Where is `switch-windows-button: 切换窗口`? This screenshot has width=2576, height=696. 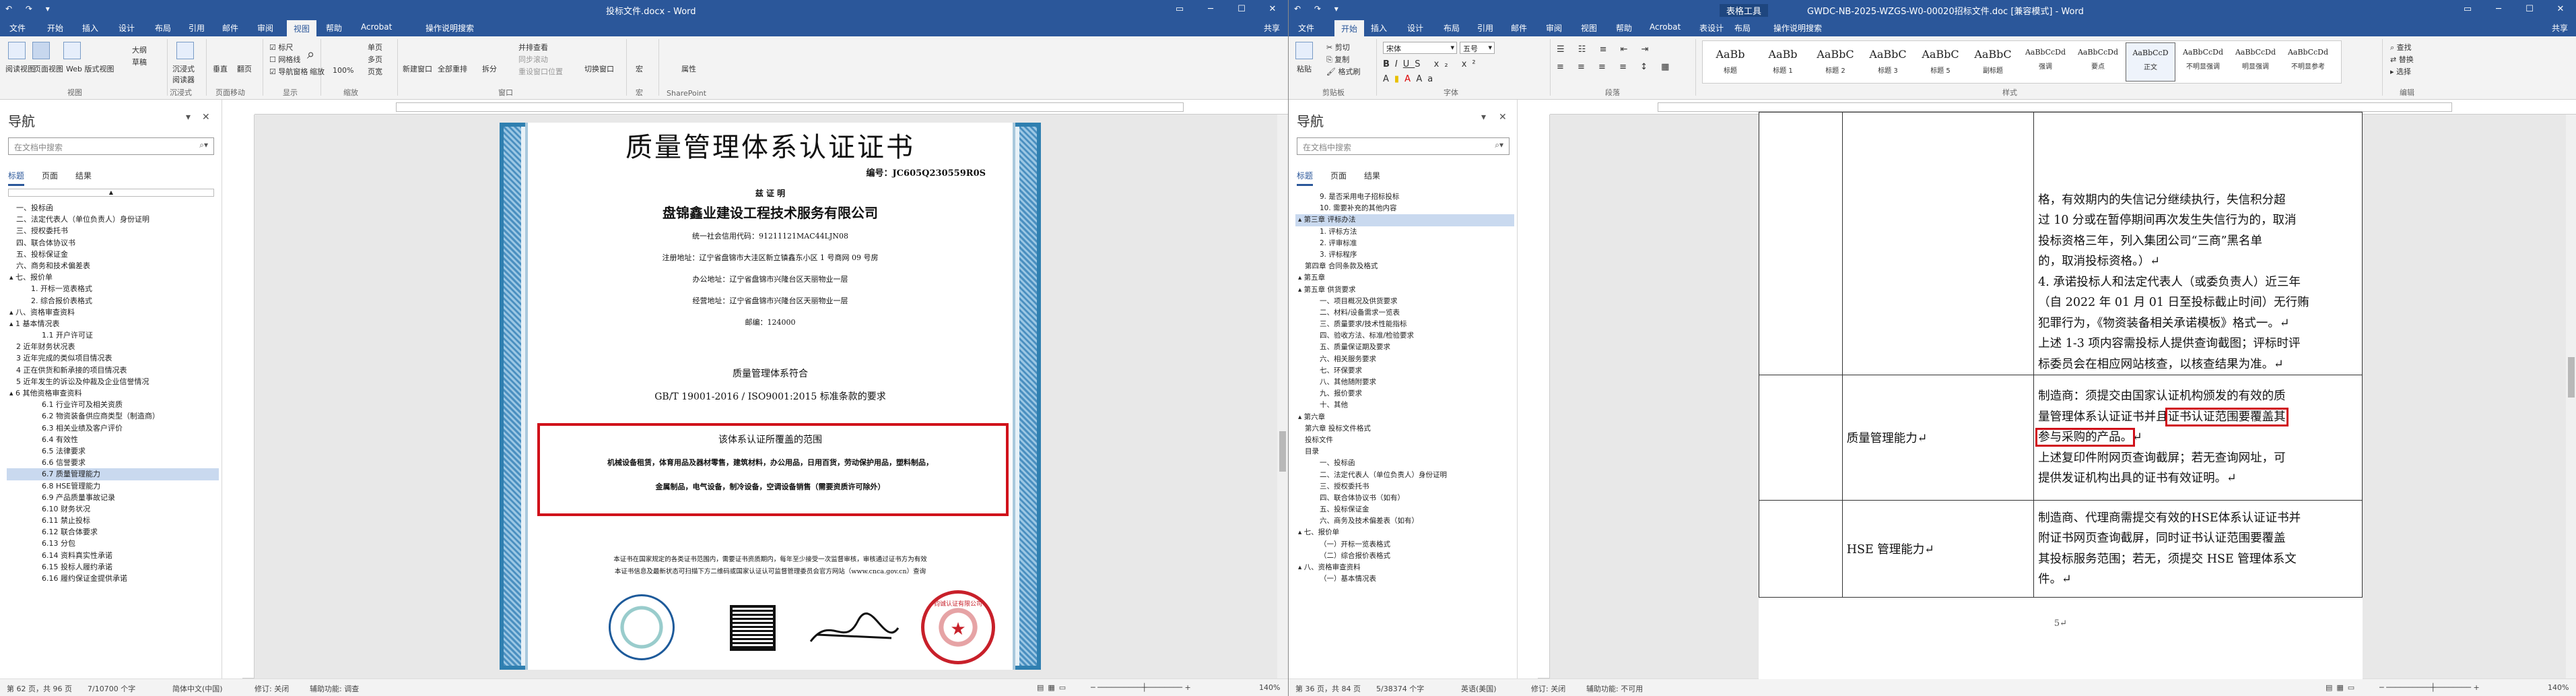 switch-windows-button: 切换窗口 is located at coordinates (599, 68).